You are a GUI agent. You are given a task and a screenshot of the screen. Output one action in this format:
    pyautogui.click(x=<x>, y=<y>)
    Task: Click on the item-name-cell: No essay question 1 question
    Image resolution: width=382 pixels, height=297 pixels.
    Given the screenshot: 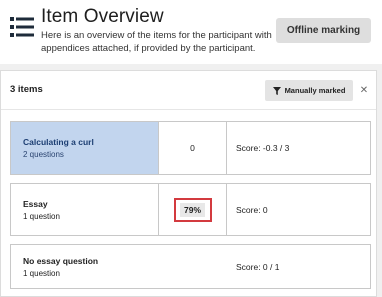 What is the action you would take?
    pyautogui.click(x=85, y=266)
    